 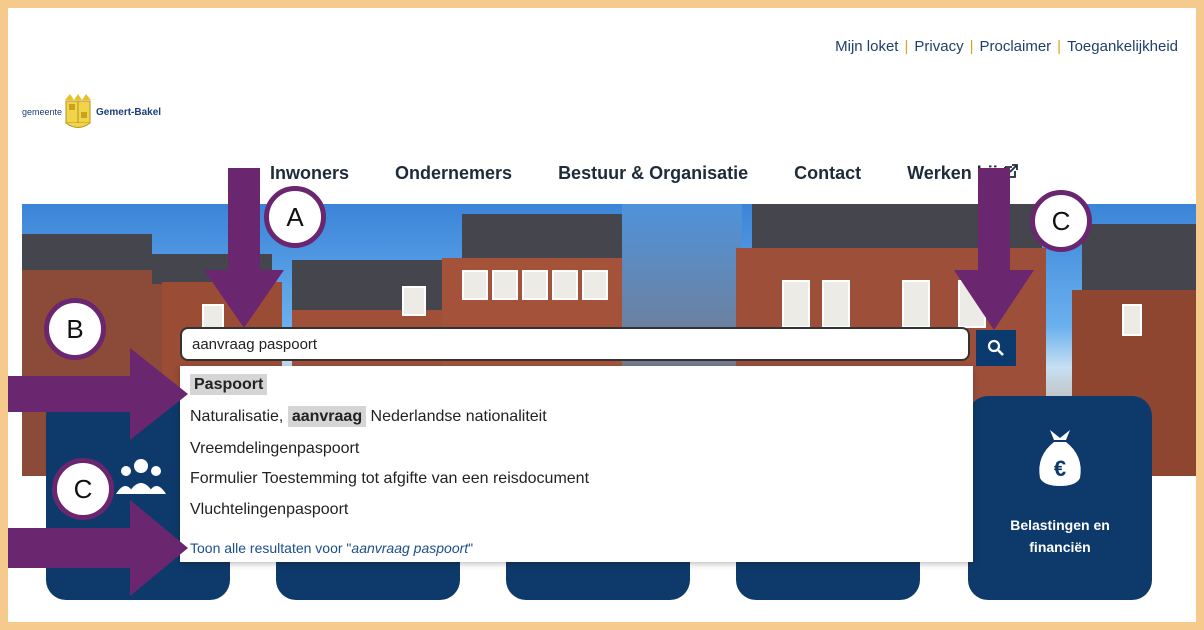 What do you see at coordinates (453, 173) in the screenshot?
I see `nav-ondernemers: Ondernemers` at bounding box center [453, 173].